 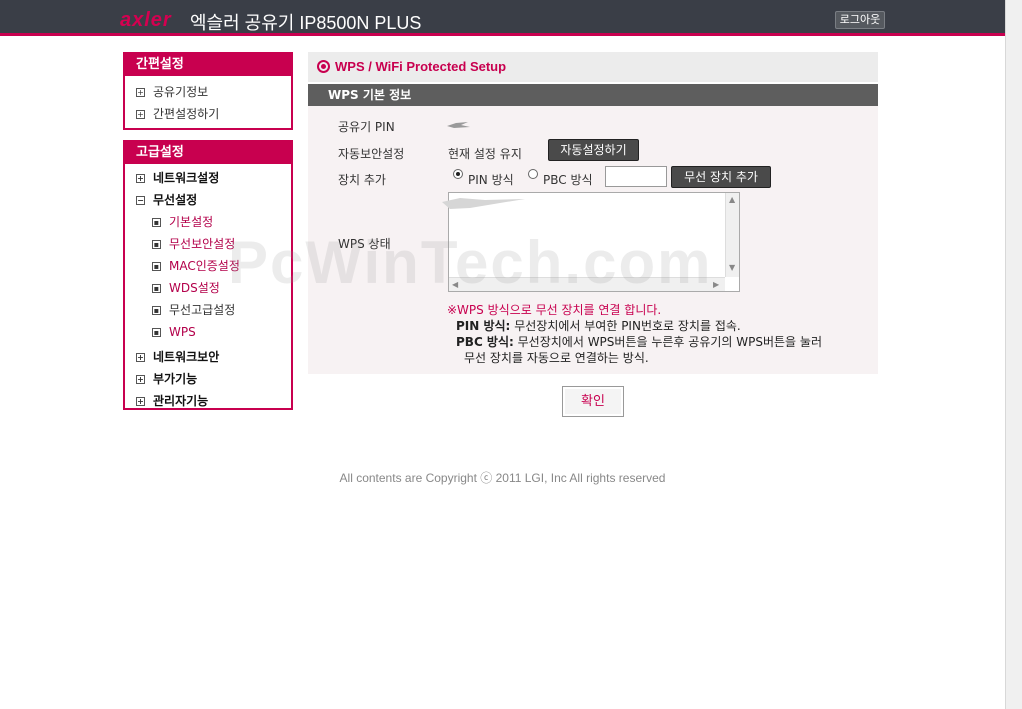 What do you see at coordinates (182, 332) in the screenshot?
I see `submenu-label: WPS` at bounding box center [182, 332].